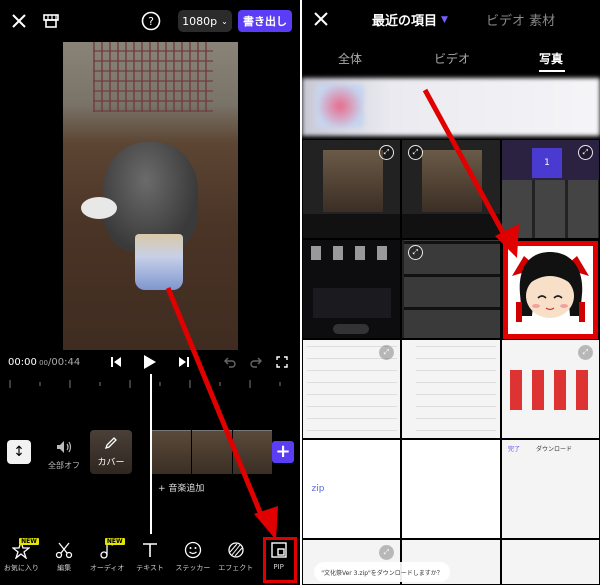 The height and width of the screenshot is (585, 600). What do you see at coordinates (64, 550) in the screenshot?
I see `scissors-icon` at bounding box center [64, 550].